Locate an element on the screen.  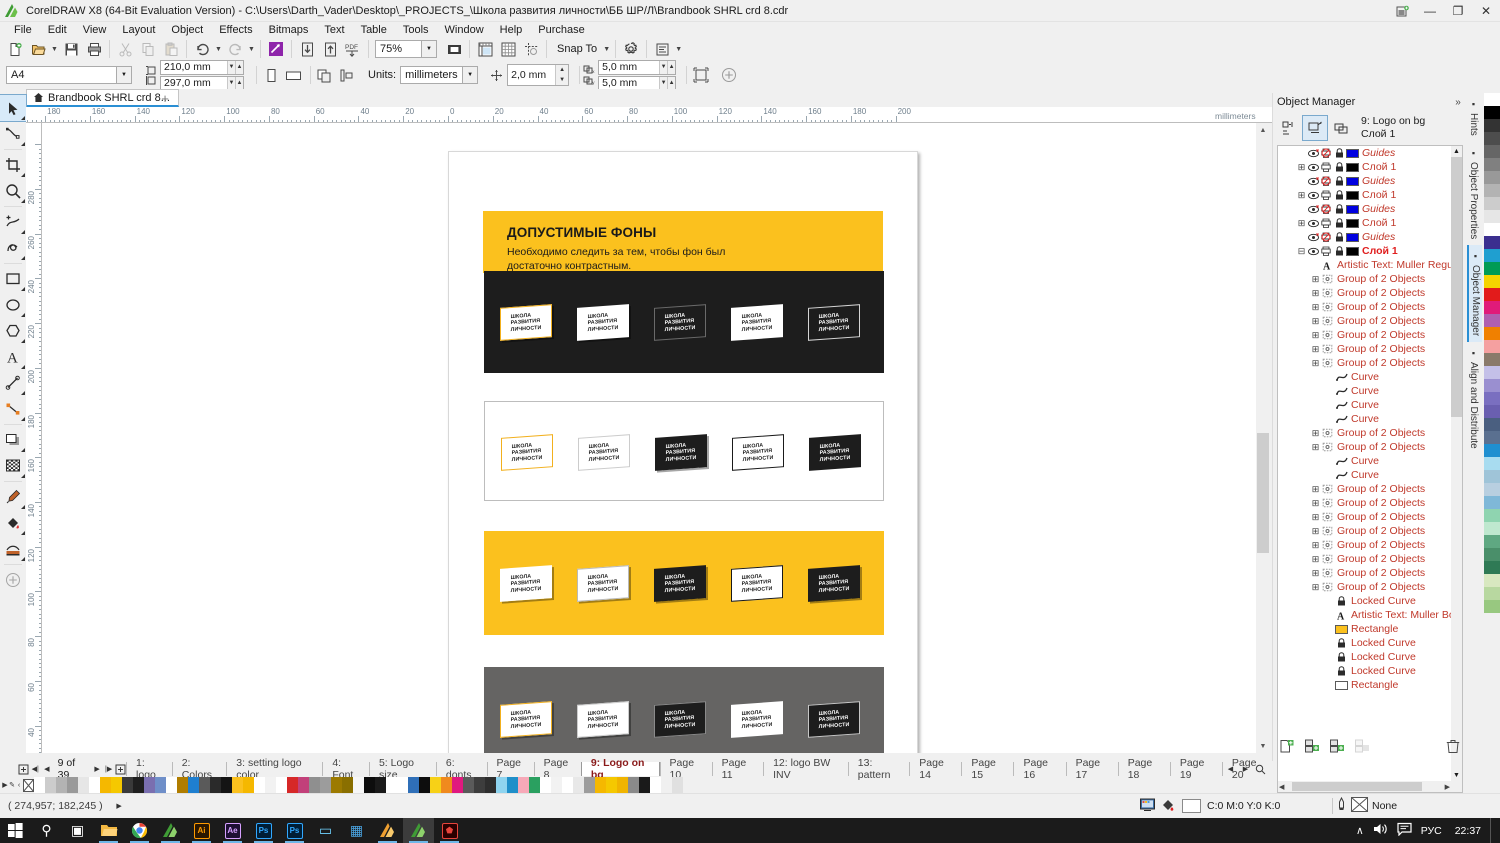
page-width-up-icon: ▲ is located at coordinates (239, 67).